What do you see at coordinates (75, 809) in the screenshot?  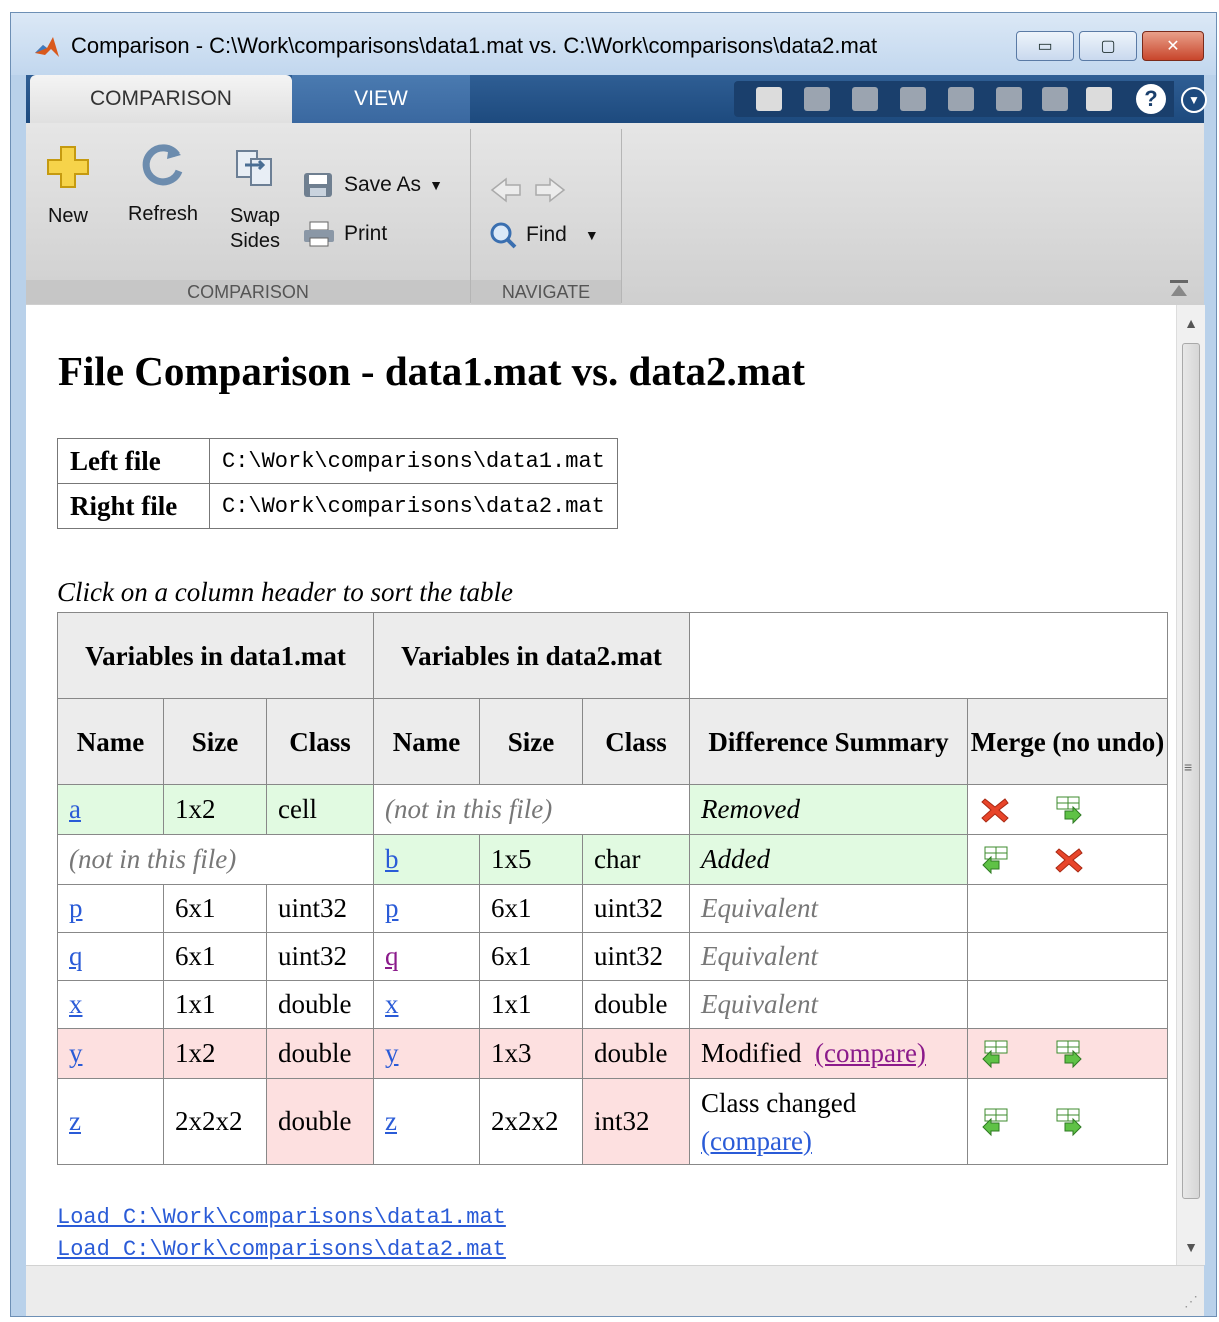 I see `variable-link: a` at bounding box center [75, 809].